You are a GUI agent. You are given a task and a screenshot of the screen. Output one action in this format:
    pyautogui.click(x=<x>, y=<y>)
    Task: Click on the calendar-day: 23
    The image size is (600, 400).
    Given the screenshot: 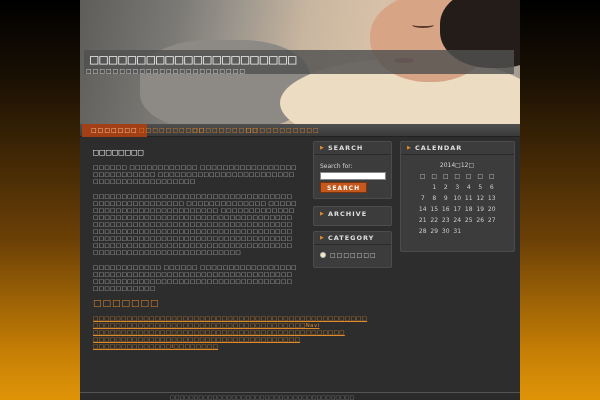 What is the action you would take?
    pyautogui.click(x=445, y=220)
    